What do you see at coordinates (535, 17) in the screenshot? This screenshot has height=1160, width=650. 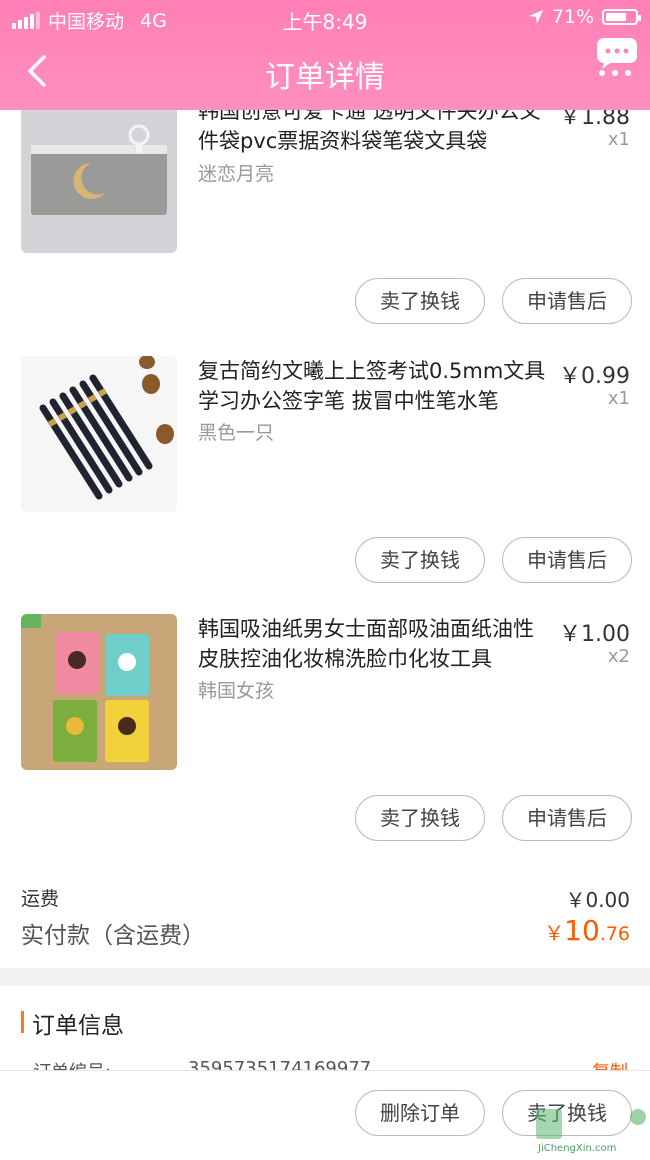 I see `location-arrow-icon` at bounding box center [535, 17].